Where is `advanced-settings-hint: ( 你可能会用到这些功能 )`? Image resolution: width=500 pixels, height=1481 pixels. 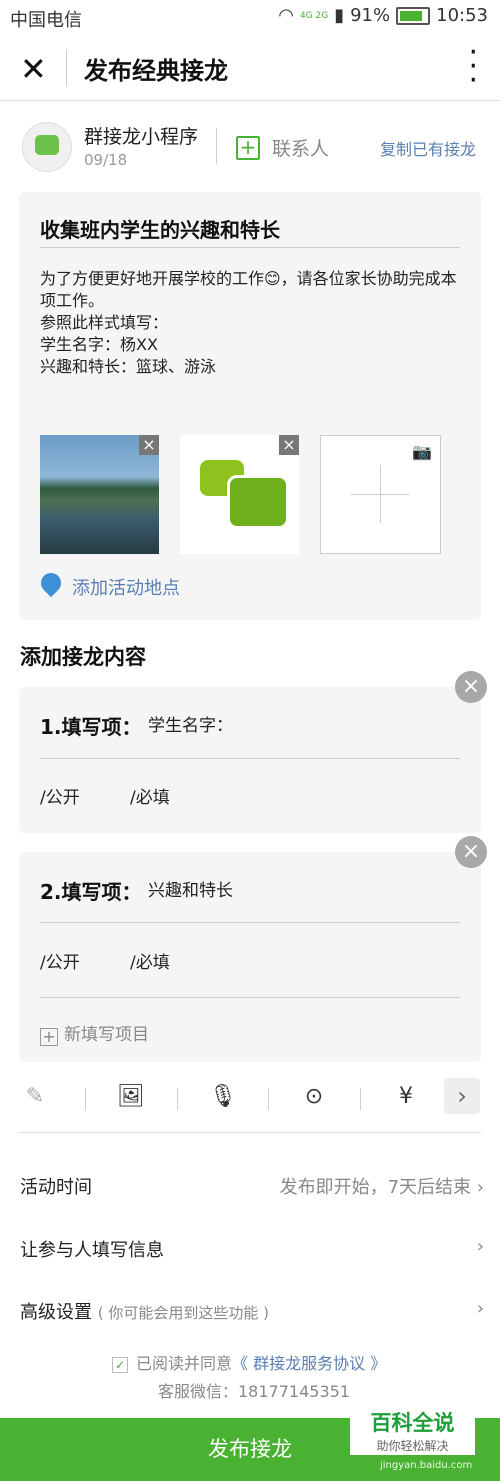 advanced-settings-hint: ( 你可能会用到这些功能 ) is located at coordinates (183, 1313).